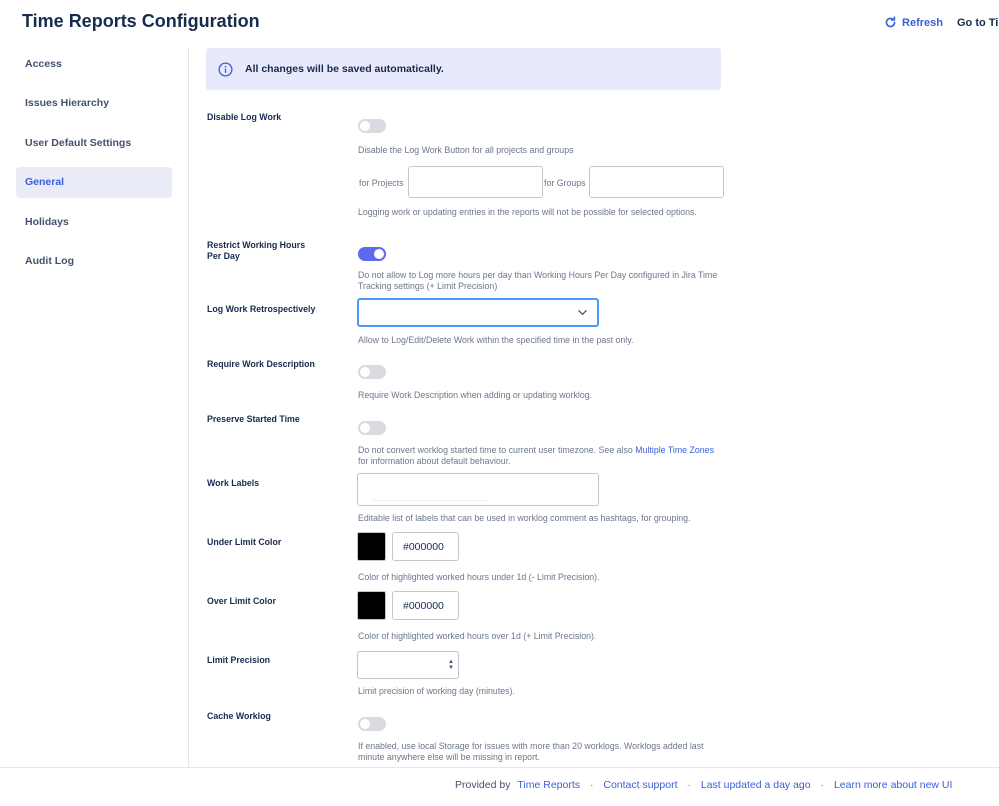  Describe the element at coordinates (640, 785) in the screenshot. I see `contact-support-link: Contact support` at that location.